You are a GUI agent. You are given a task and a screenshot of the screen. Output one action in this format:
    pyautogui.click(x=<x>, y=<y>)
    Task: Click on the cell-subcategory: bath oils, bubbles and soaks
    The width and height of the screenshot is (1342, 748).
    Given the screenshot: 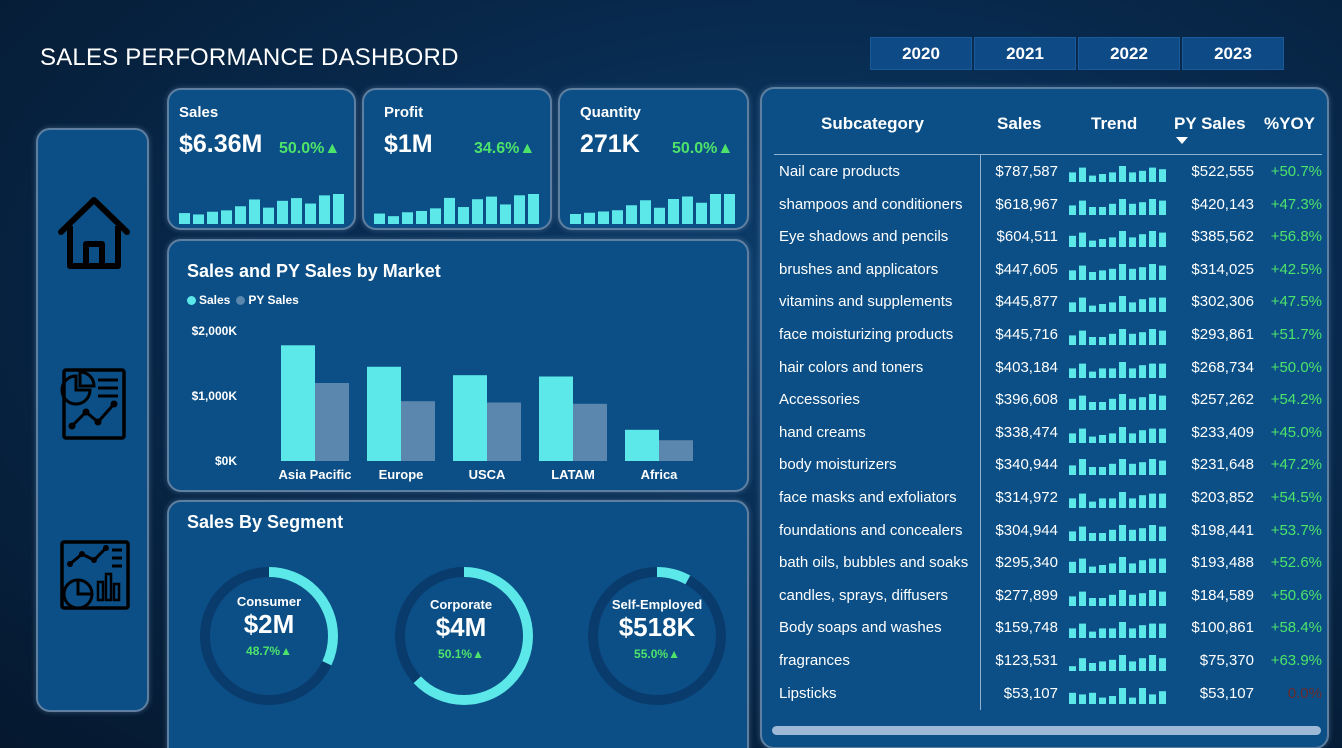 What is the action you would take?
    pyautogui.click(x=874, y=563)
    